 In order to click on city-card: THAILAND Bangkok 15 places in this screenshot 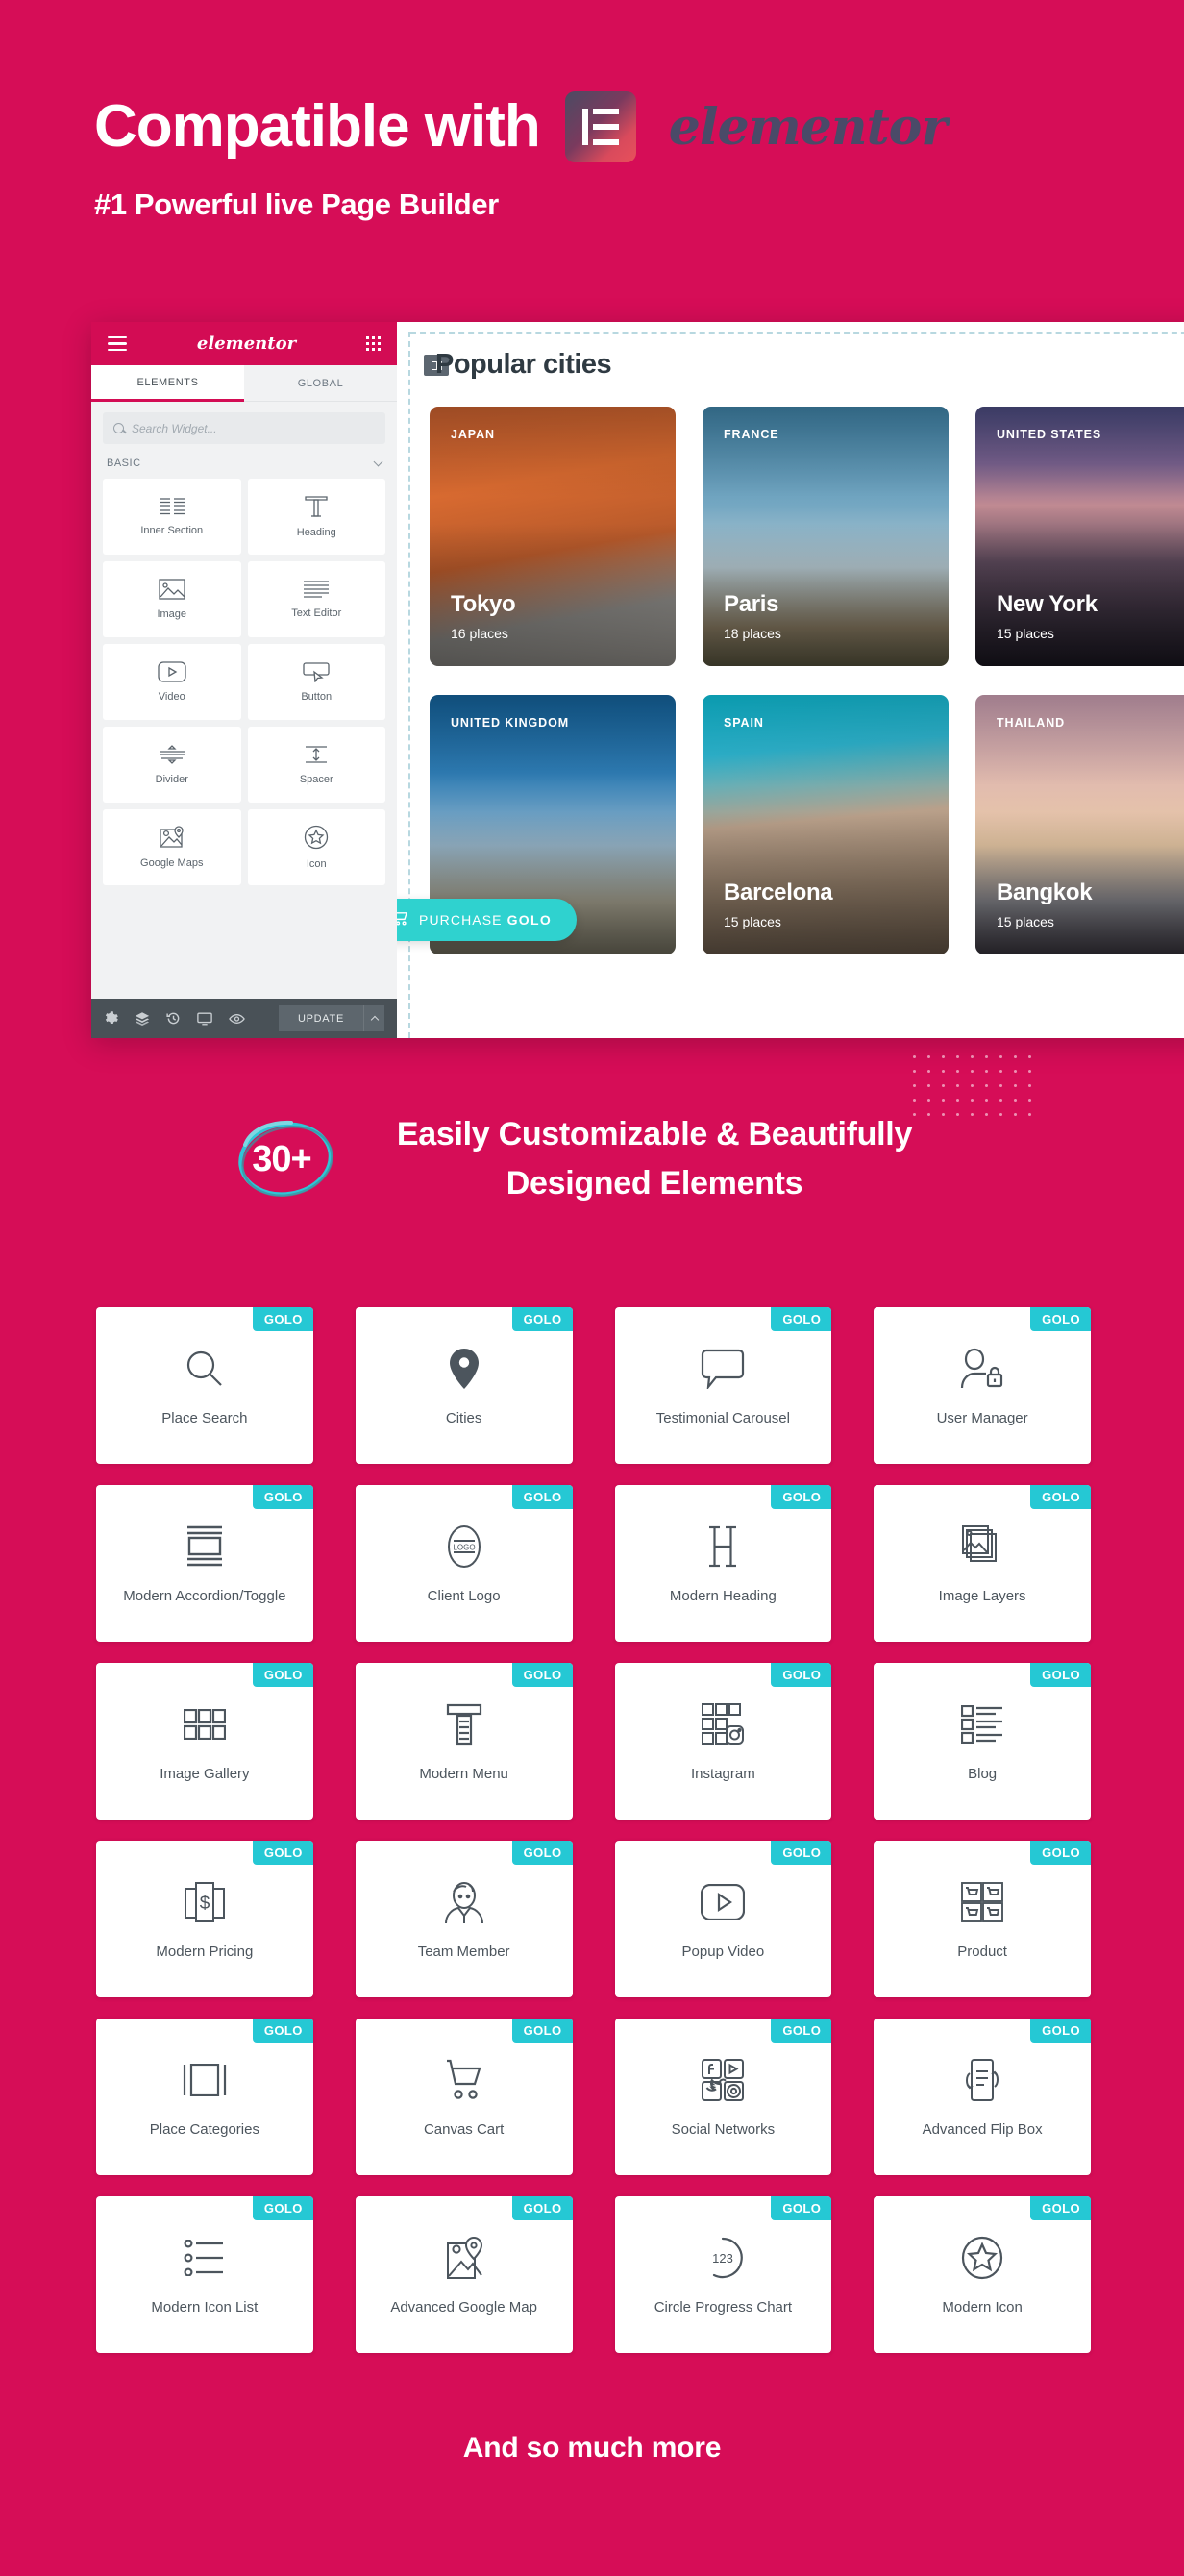, I will do `click(1079, 824)`.